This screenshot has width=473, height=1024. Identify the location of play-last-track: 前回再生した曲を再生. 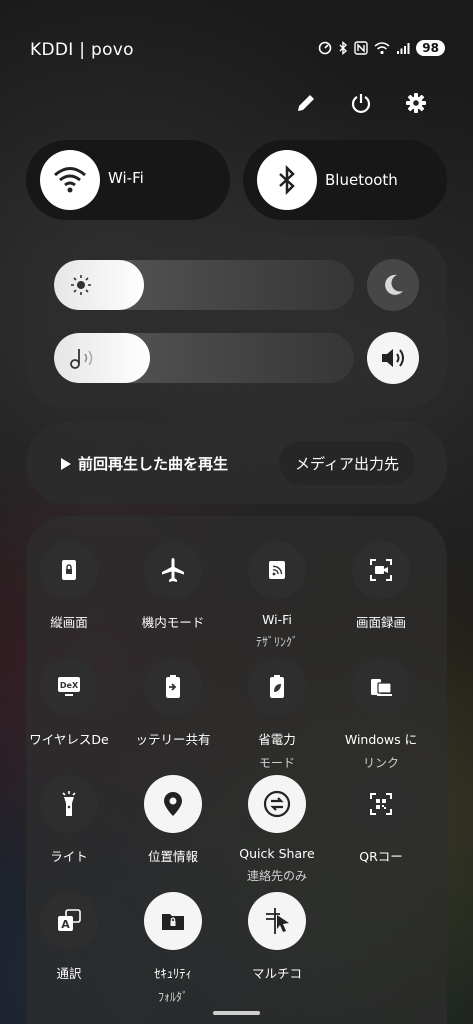
(144, 463).